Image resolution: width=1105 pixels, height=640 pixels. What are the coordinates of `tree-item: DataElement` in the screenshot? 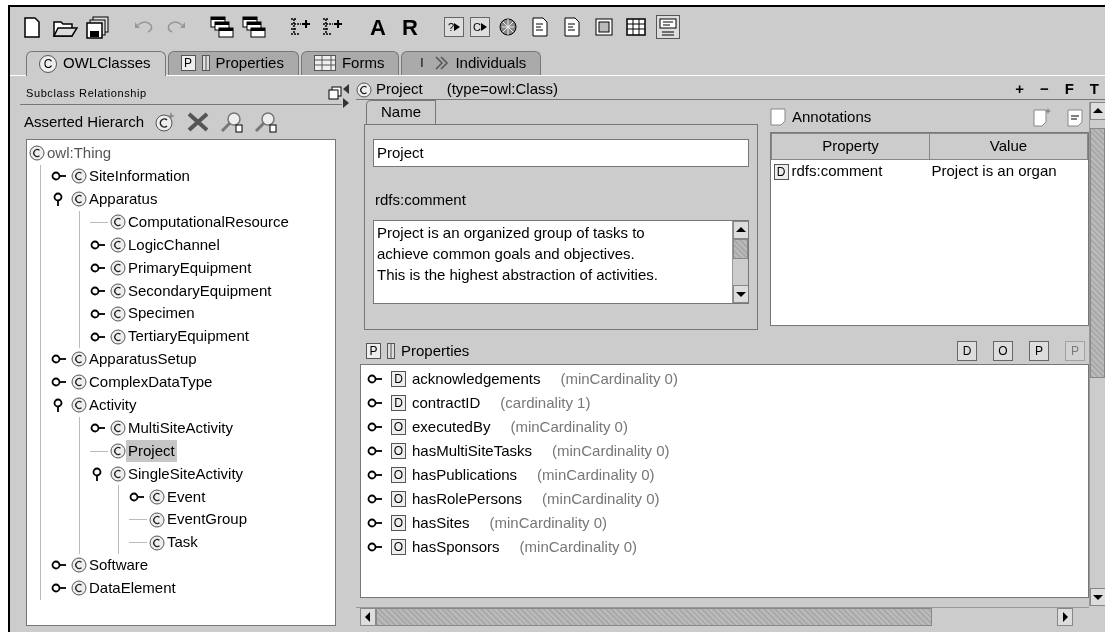 It's located at (132, 588).